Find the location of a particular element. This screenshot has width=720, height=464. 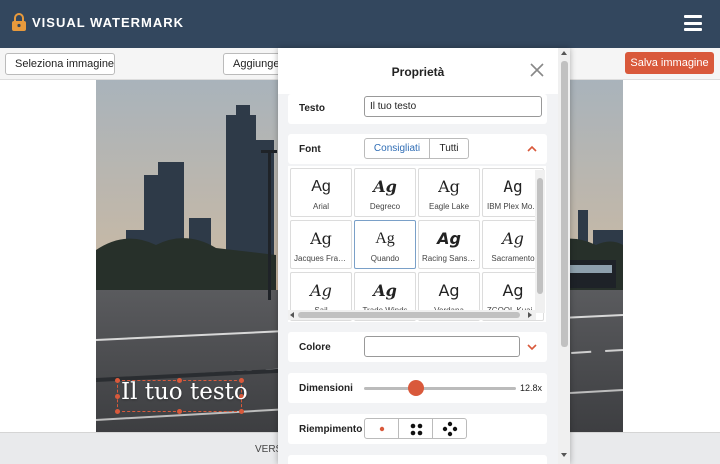

five-dots-icon is located at coordinates (450, 429).